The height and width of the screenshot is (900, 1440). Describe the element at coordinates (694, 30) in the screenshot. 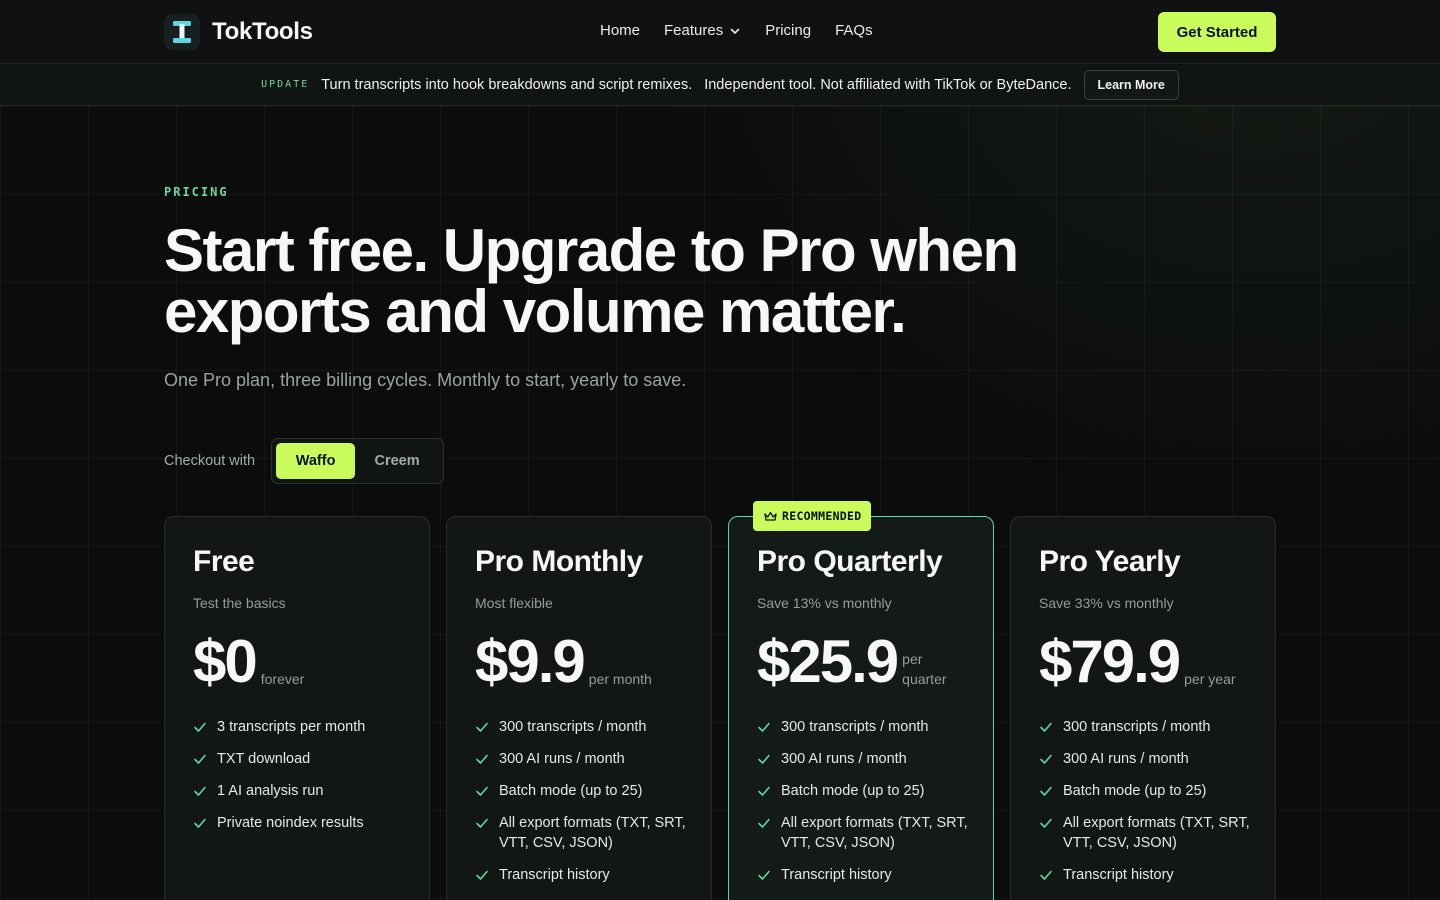

I see `nav-features-label: Features` at that location.